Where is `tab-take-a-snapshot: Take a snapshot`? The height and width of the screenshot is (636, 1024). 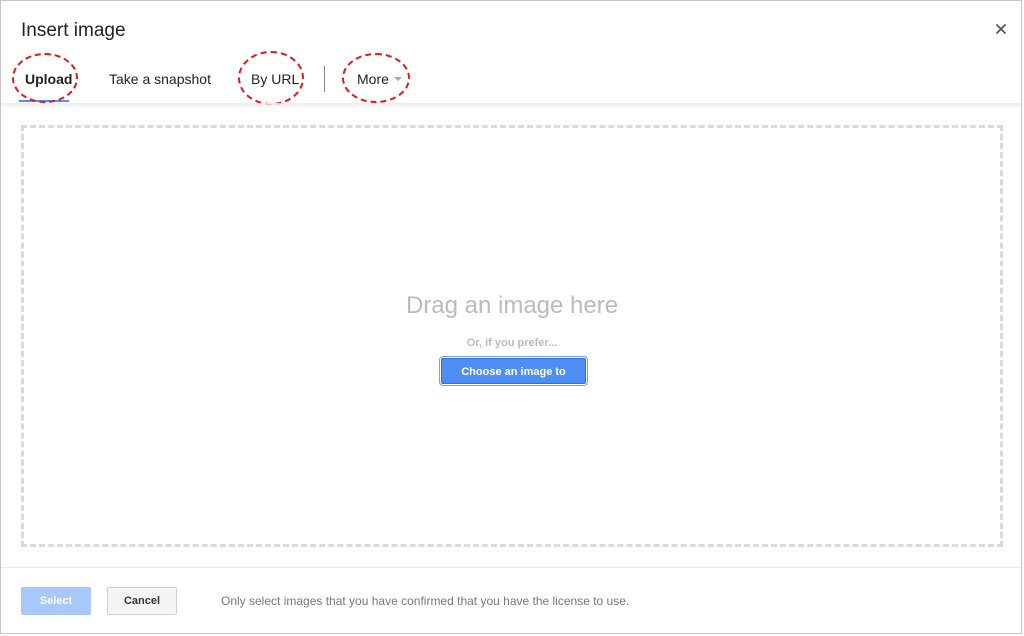
tab-take-a-snapshot: Take a snapshot is located at coordinates (160, 79).